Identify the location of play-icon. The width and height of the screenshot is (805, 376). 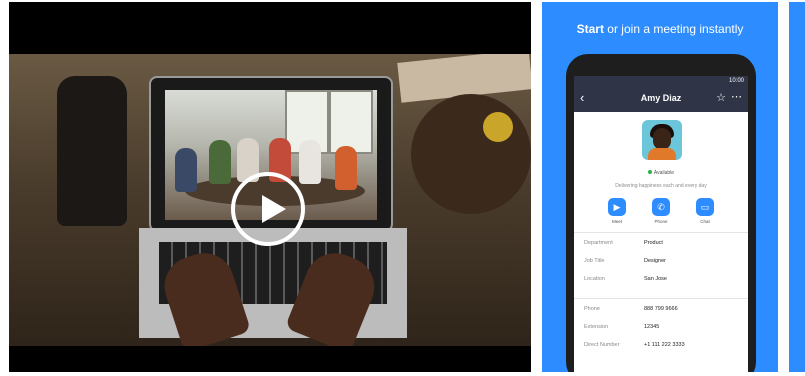
(268, 209).